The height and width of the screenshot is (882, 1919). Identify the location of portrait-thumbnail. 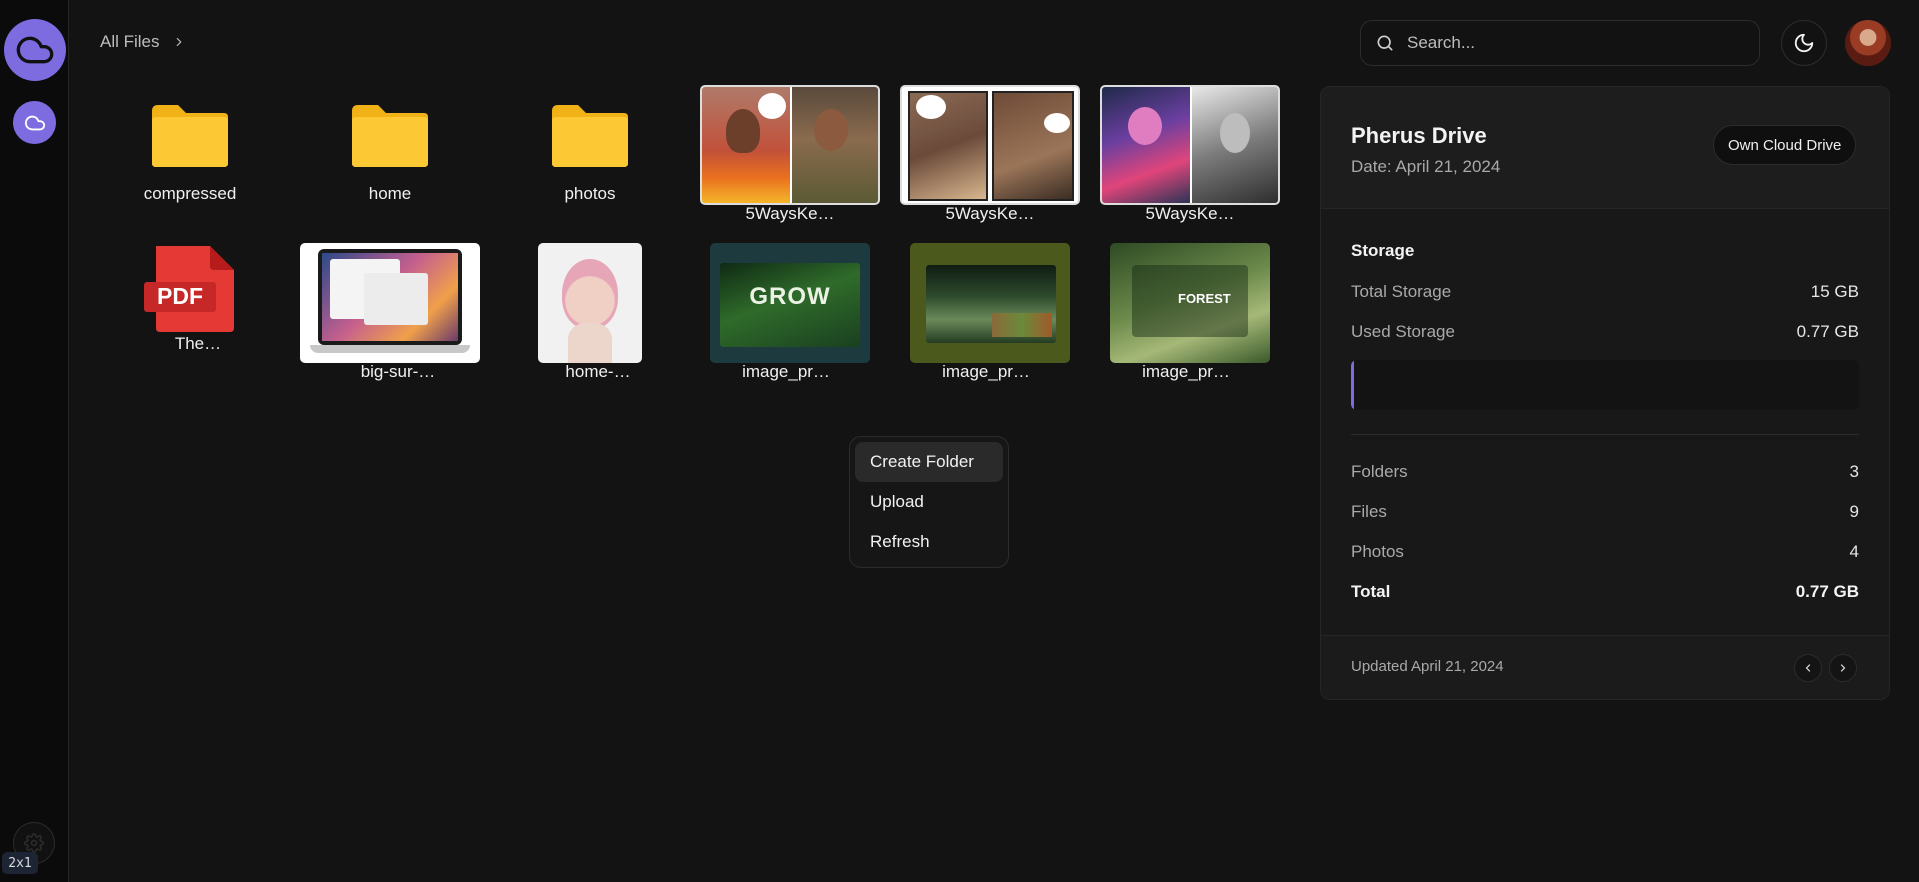
(590, 303).